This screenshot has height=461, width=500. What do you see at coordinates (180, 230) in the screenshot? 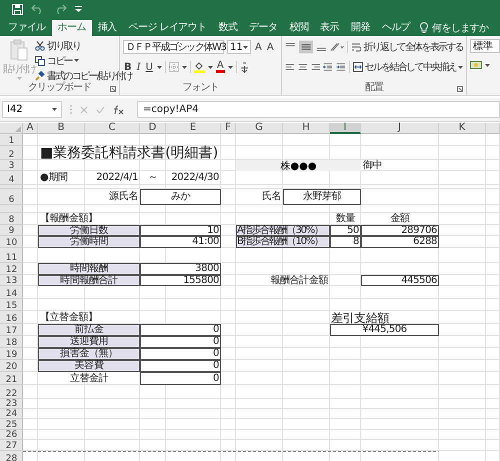
I see `table-cell: 10` at bounding box center [180, 230].